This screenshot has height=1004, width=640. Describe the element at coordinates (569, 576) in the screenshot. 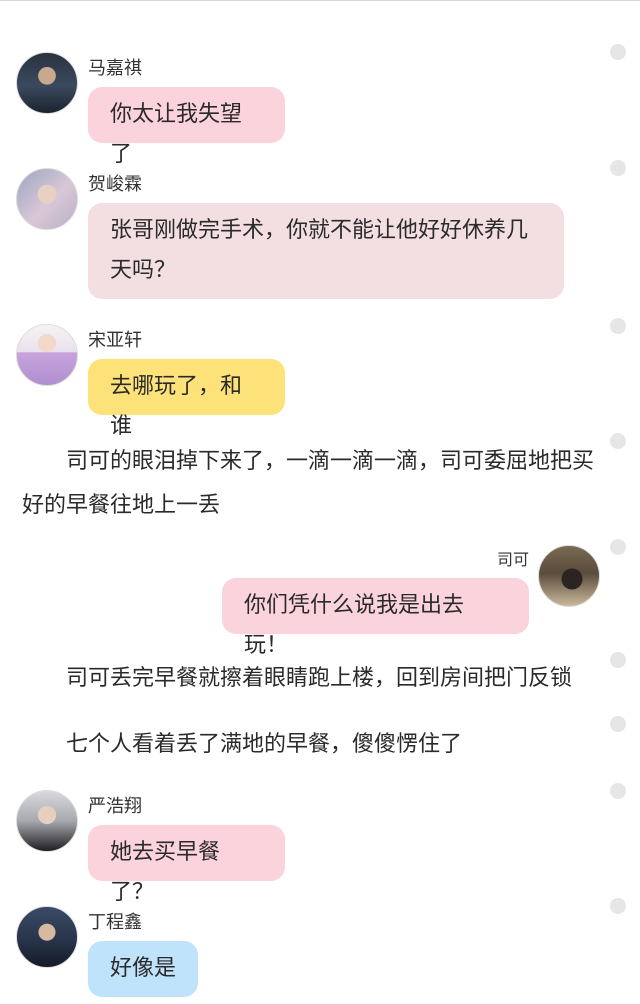

I see `girl-silhouette-avatar` at that location.